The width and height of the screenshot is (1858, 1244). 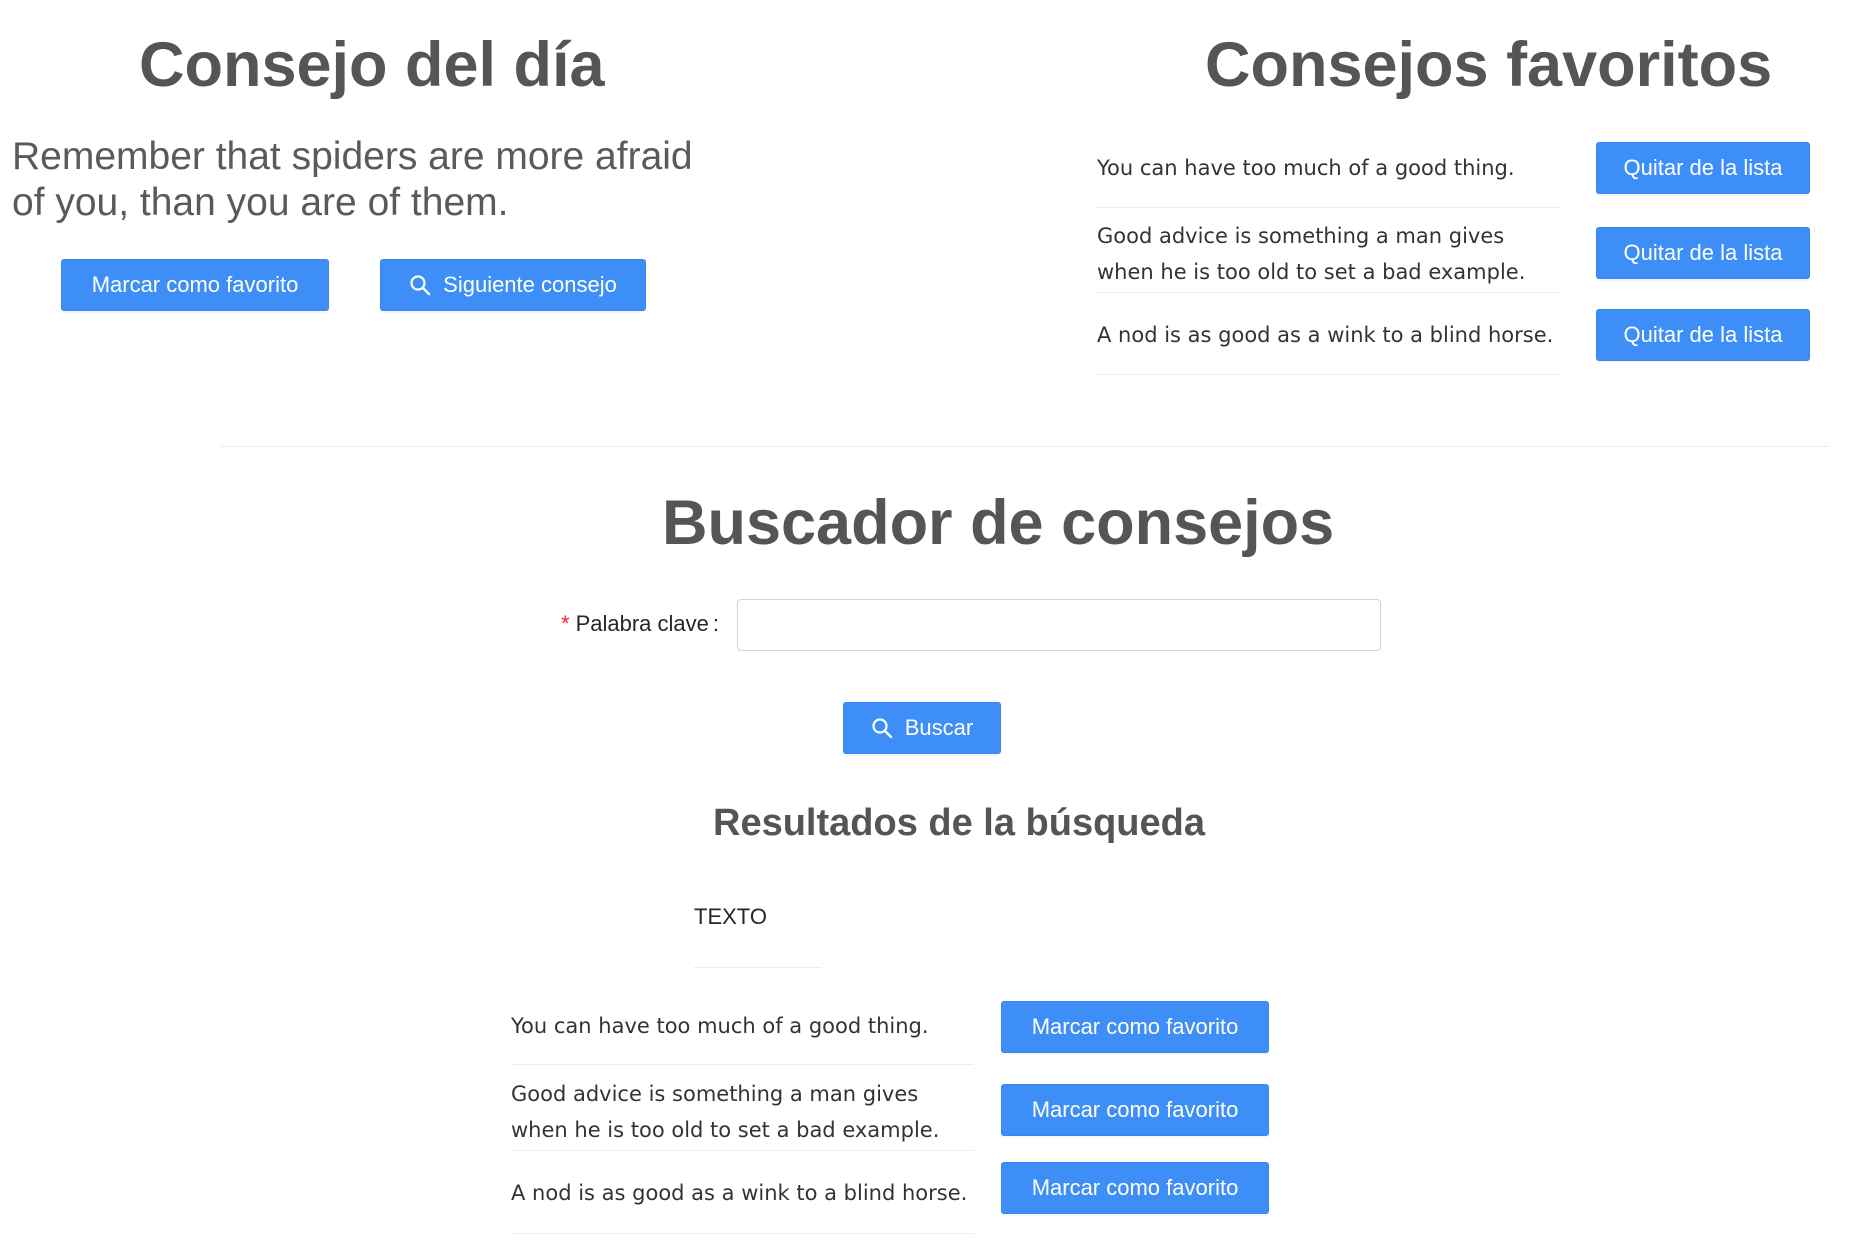 What do you see at coordinates (758, 967) in the screenshot?
I see `header-underline` at bounding box center [758, 967].